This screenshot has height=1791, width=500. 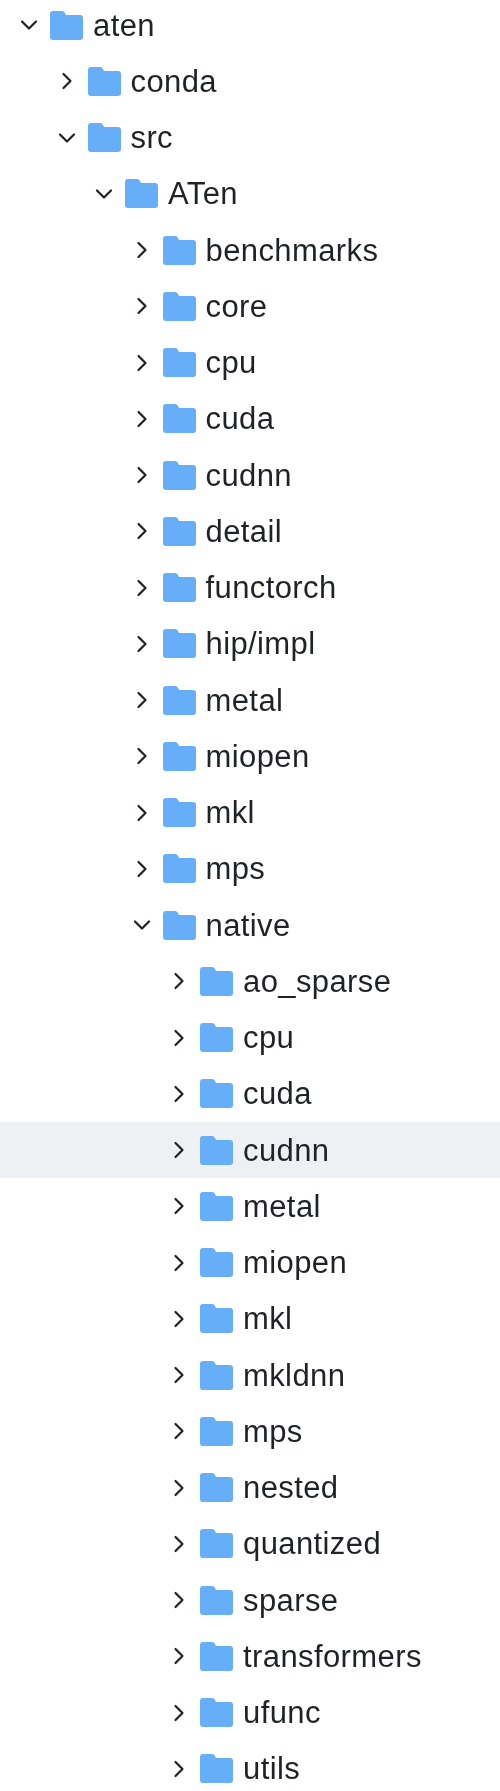 What do you see at coordinates (260, 644) in the screenshot?
I see `folder-name: hip/impl` at bounding box center [260, 644].